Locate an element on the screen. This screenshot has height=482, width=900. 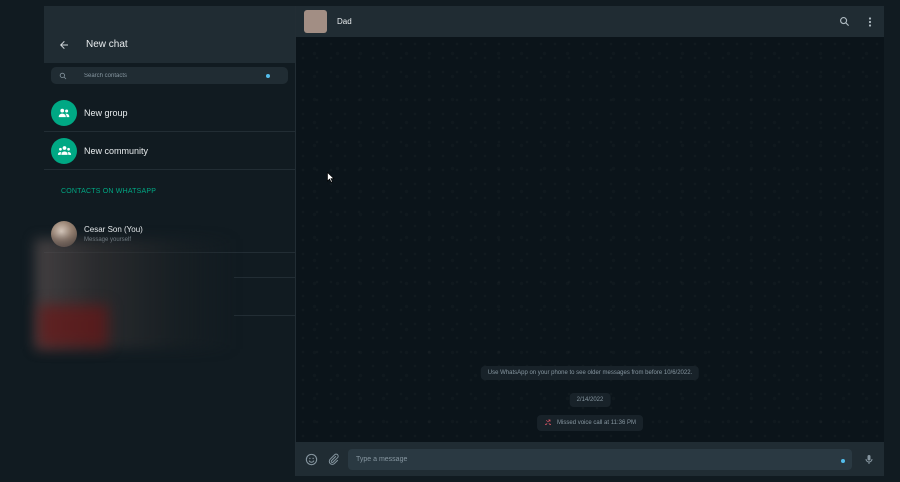
redacted-contacts-overlay is located at coordinates (73, 326).